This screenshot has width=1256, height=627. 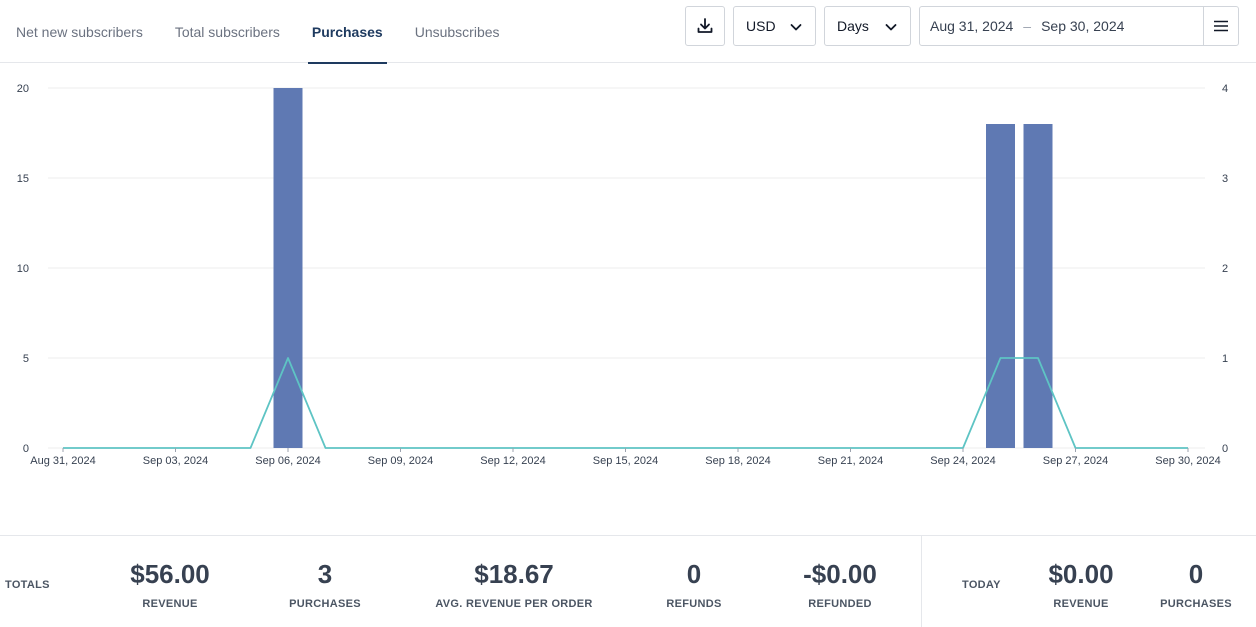 What do you see at coordinates (1225, 269) in the screenshot?
I see `y-right-tick-label: 2` at bounding box center [1225, 269].